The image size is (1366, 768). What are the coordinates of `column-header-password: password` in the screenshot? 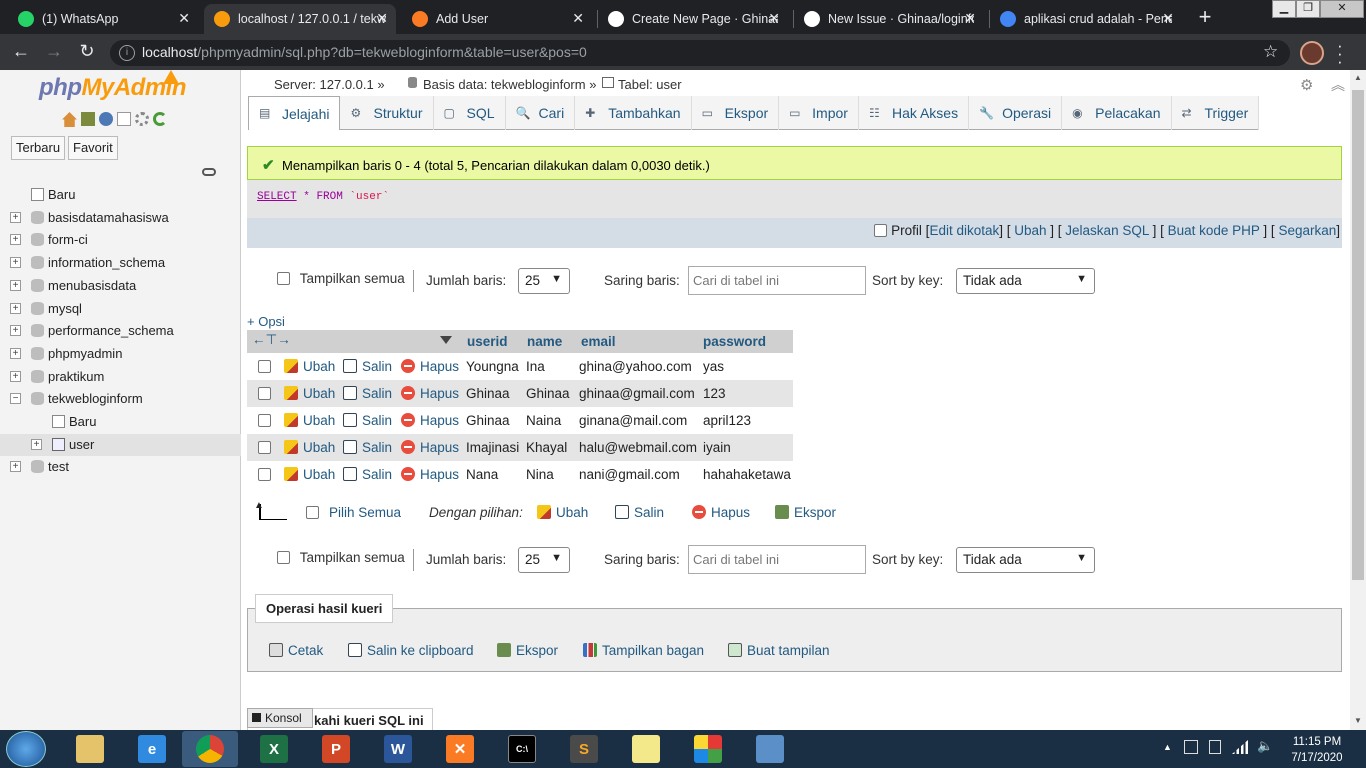 It's located at (734, 341).